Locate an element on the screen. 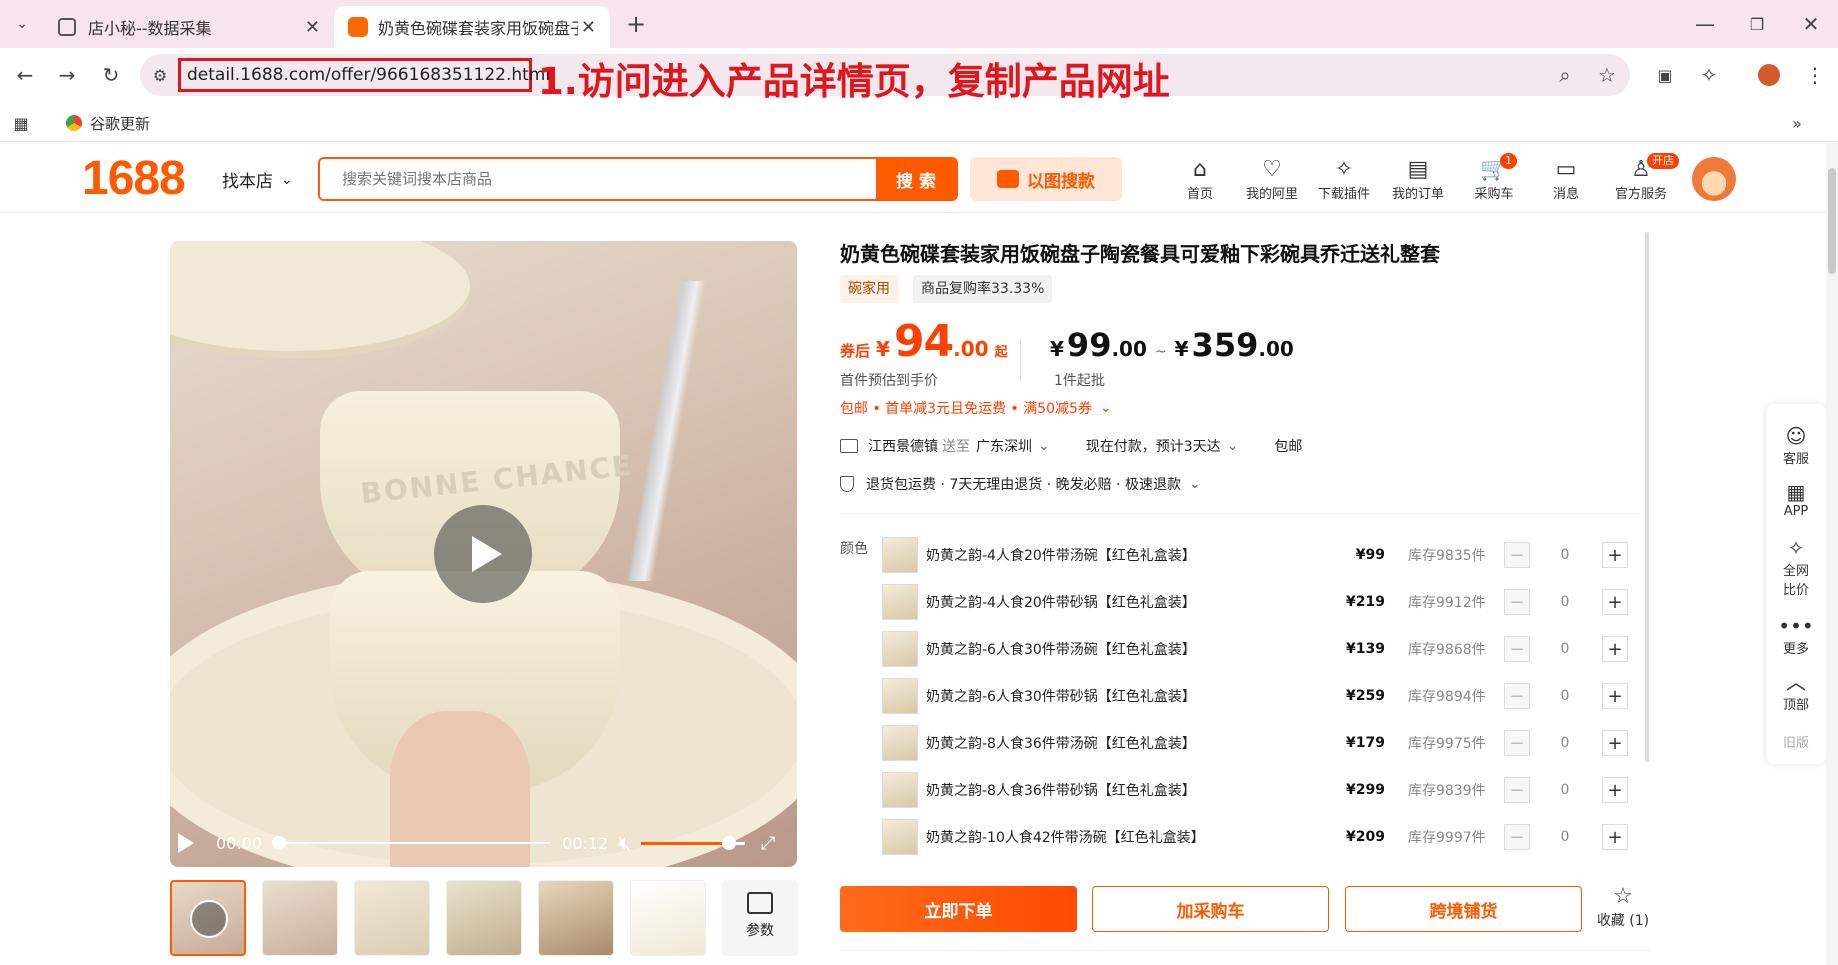 This screenshot has height=965, width=1838. play-small-icon is located at coordinates (186, 843).